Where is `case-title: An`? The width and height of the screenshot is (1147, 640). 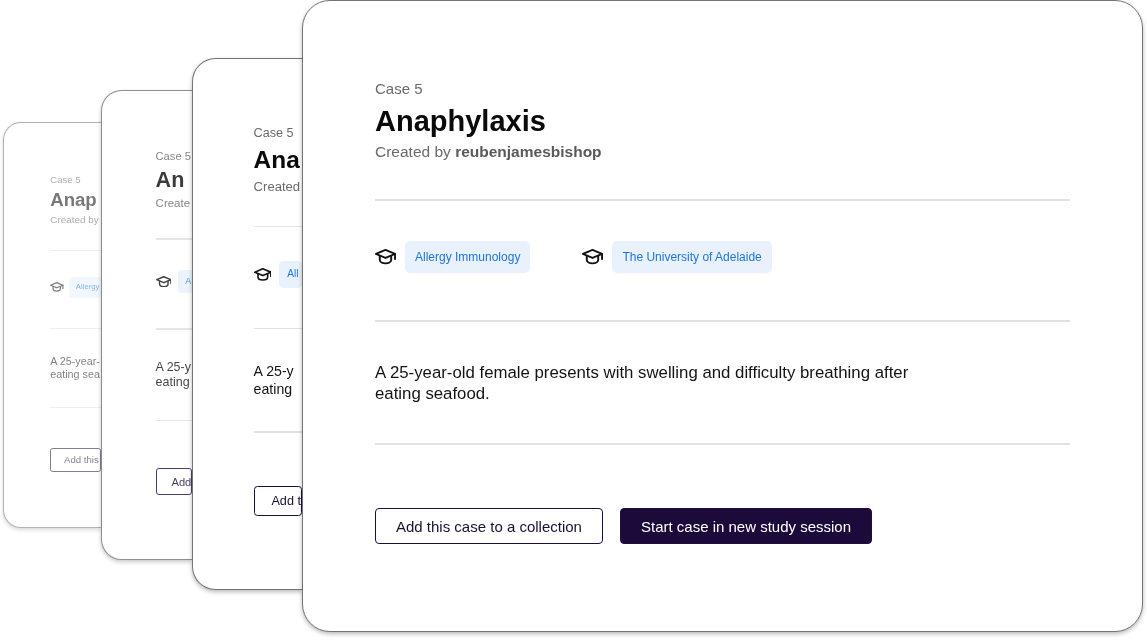
case-title: An is located at coordinates (170, 180).